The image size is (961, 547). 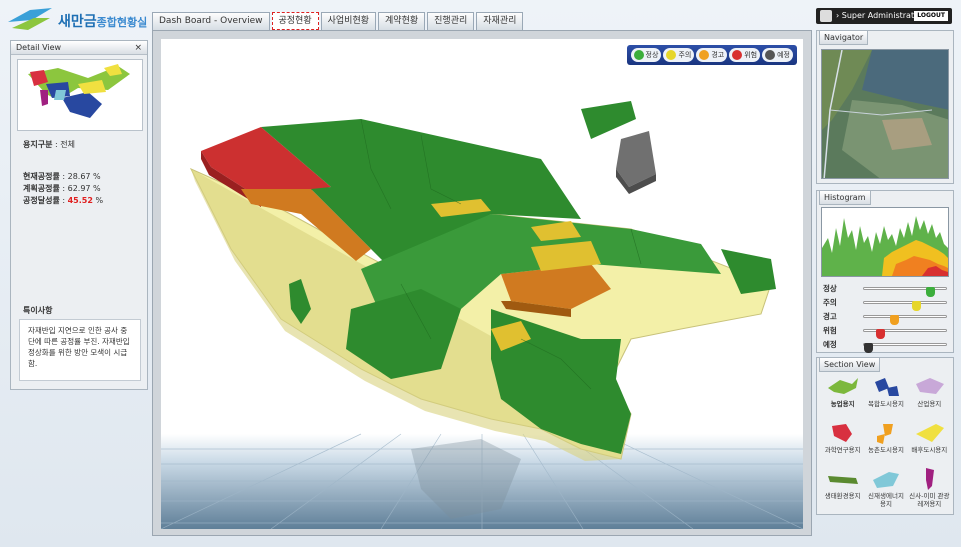 I want to click on user-icon, so click(x=826, y=16).